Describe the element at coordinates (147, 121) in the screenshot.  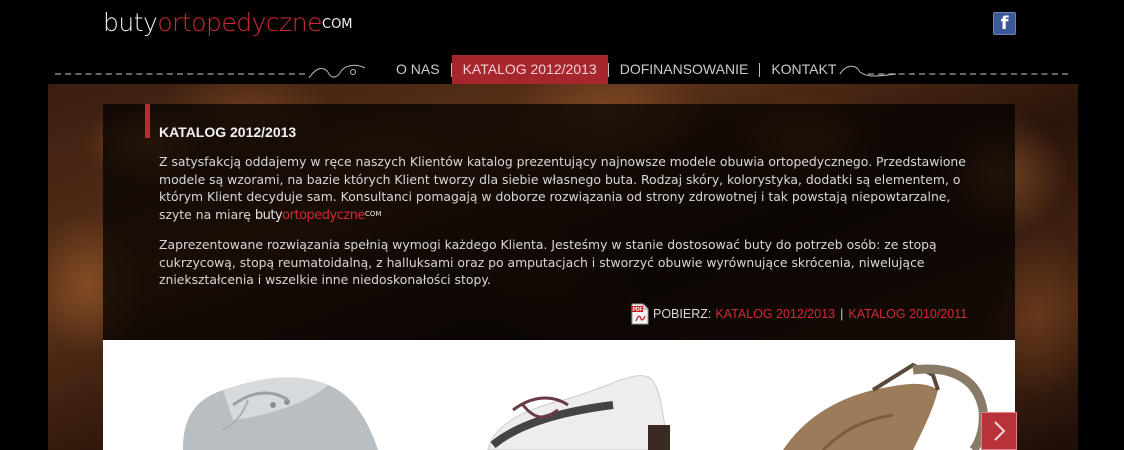
I see `title-accent-bar` at that location.